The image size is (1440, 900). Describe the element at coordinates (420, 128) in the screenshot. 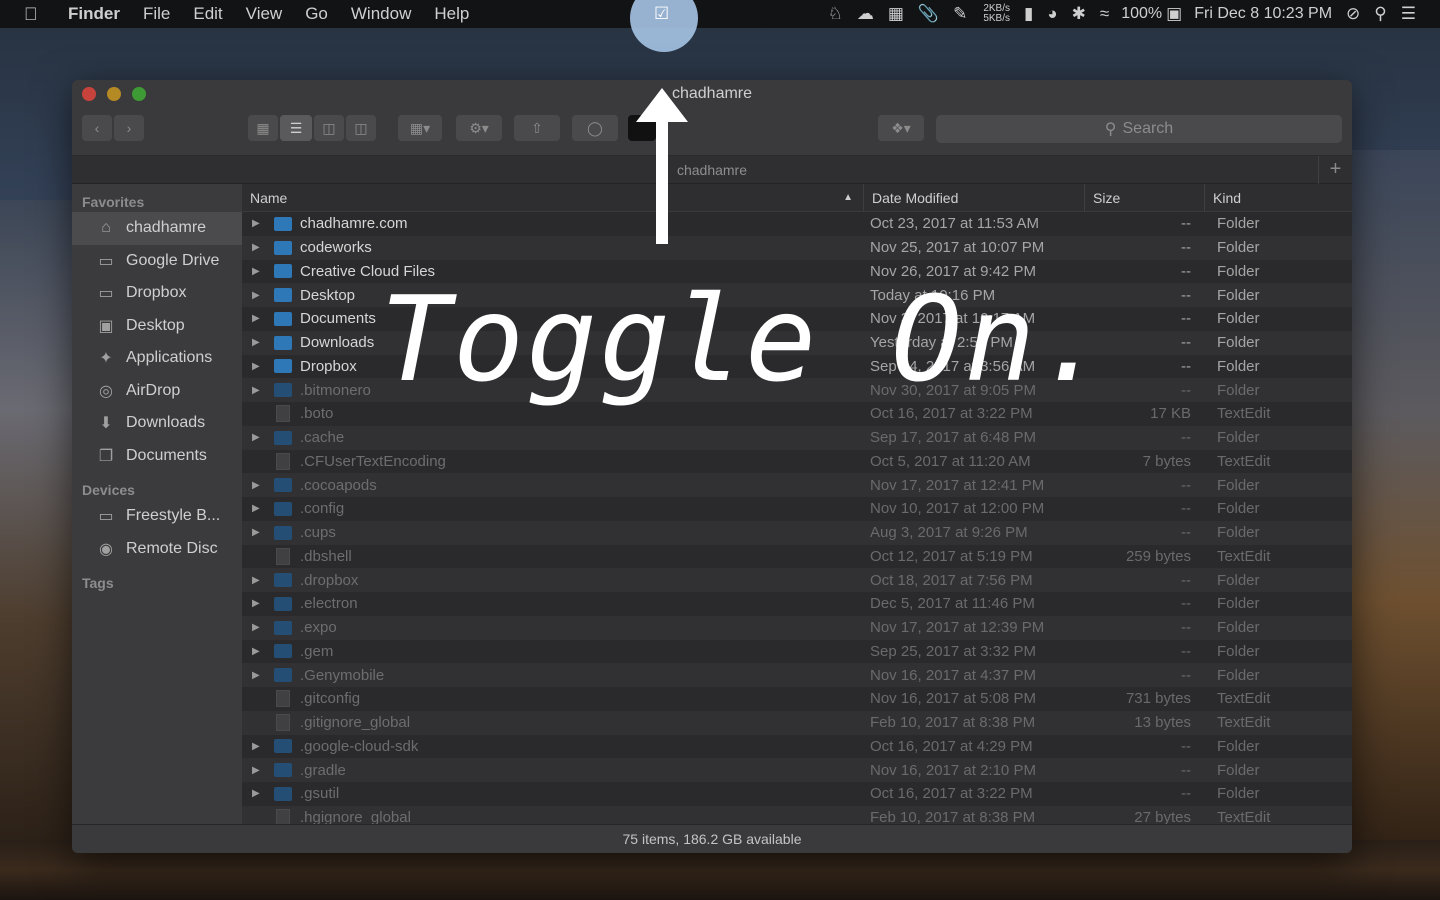

I see `arrange-button: ▦▾` at that location.